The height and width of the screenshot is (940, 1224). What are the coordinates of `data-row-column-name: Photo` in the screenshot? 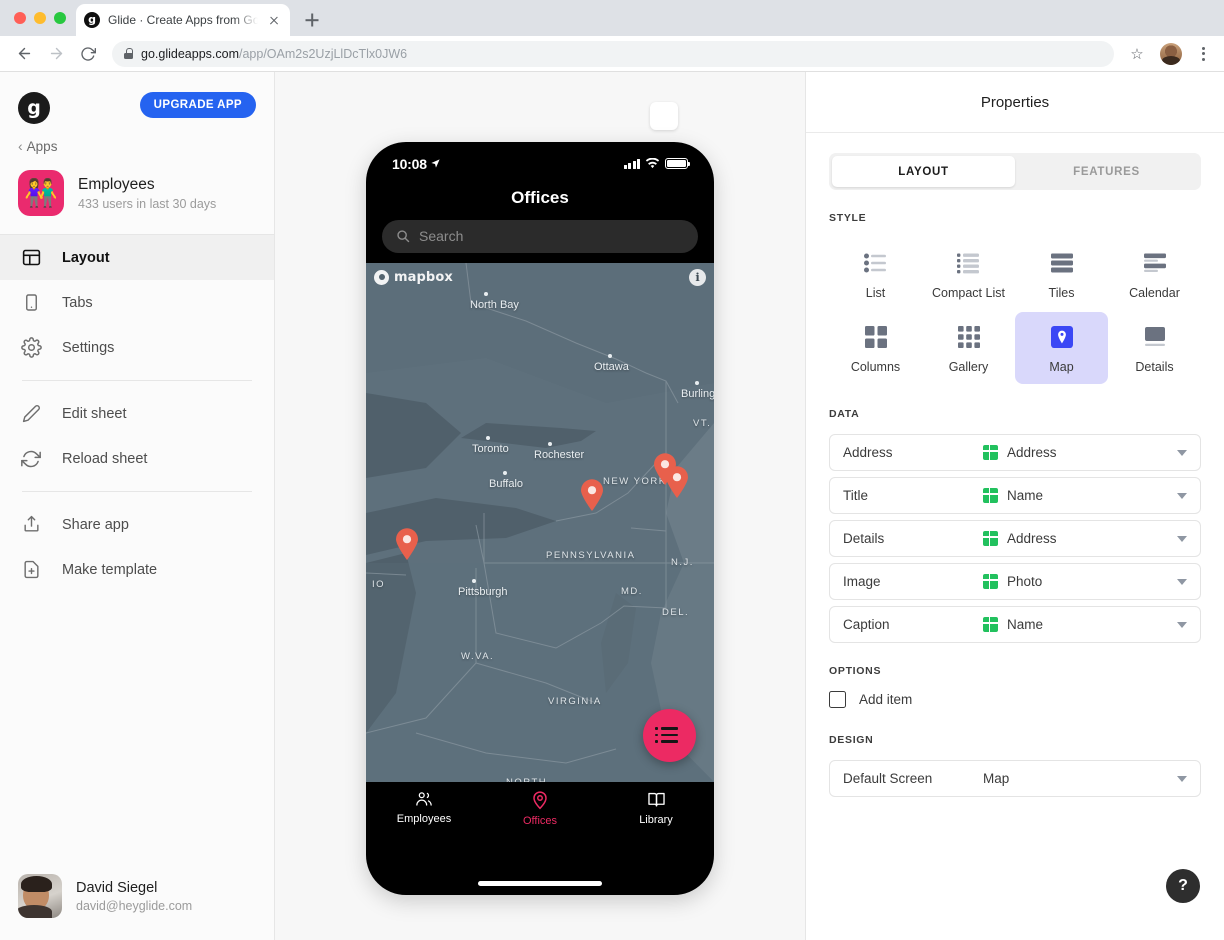 It's located at (1025, 581).